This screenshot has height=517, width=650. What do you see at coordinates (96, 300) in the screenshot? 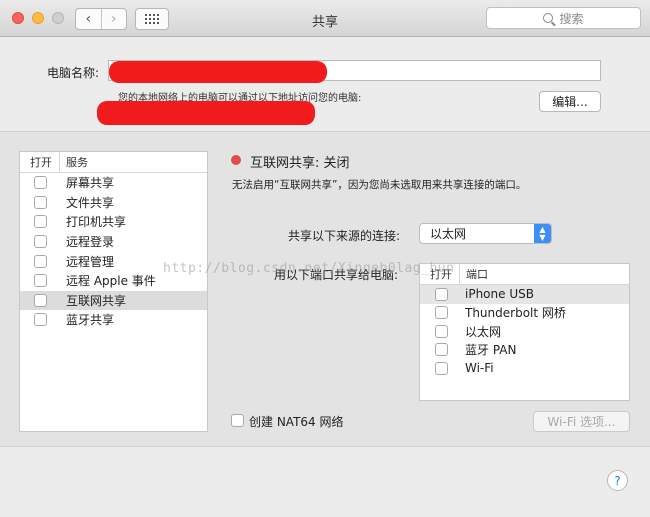
I see `service-label: 互联网共享` at bounding box center [96, 300].